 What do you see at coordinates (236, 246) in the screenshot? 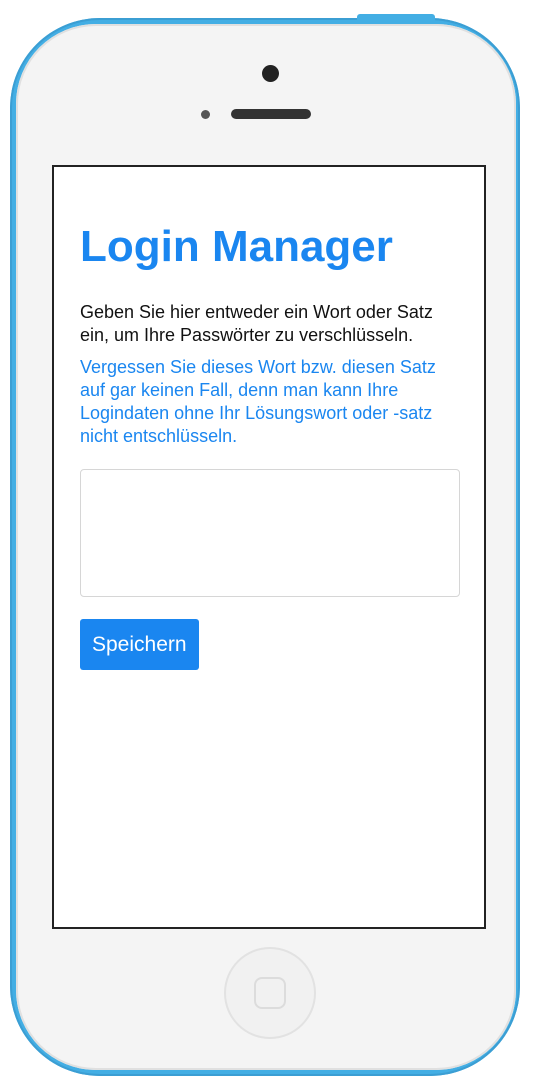
I see `page-title: Login Manager` at bounding box center [236, 246].